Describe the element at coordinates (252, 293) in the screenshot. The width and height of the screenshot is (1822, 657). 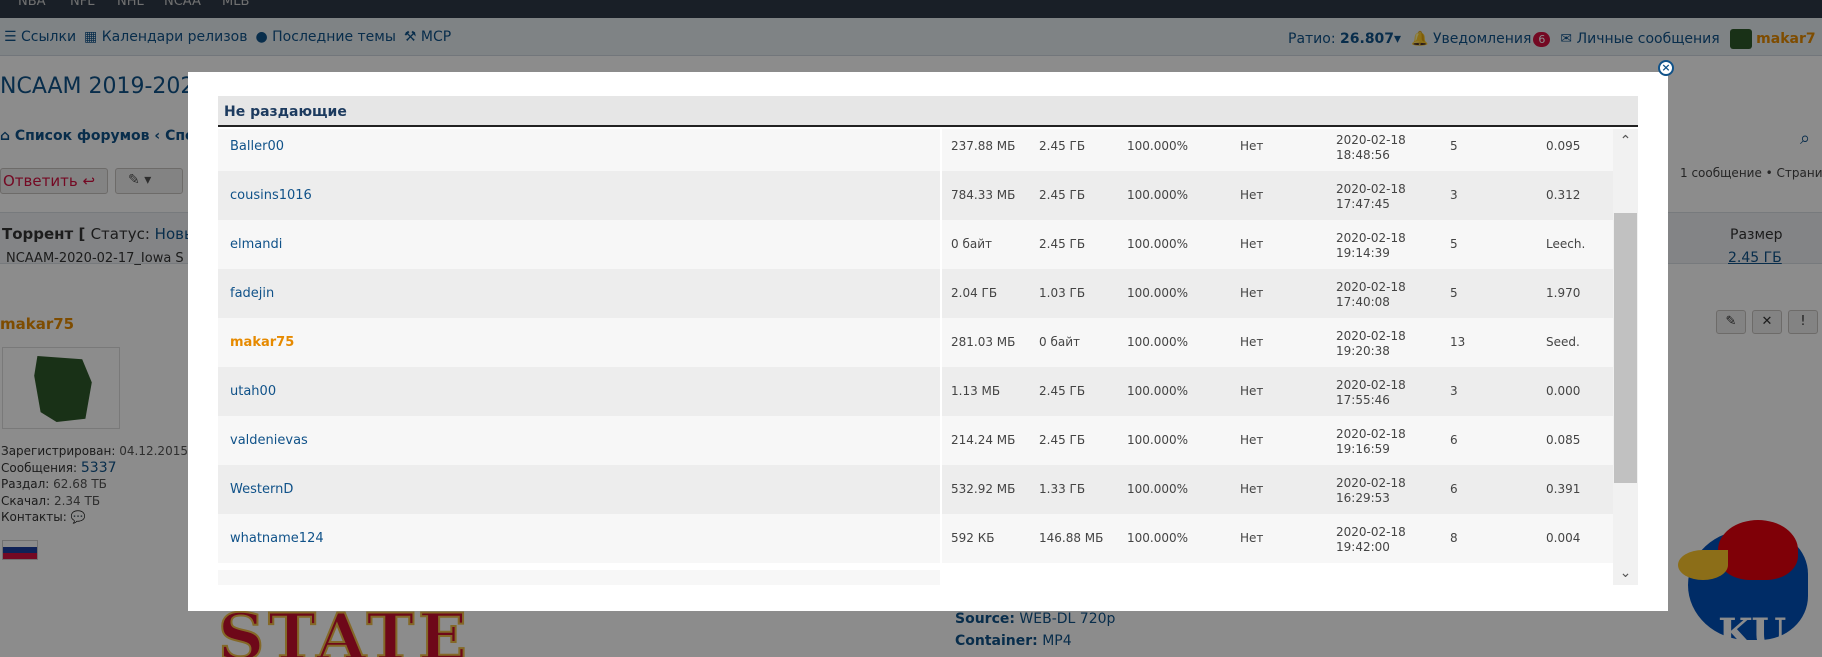
I see `peer-name-link: fadejin` at that location.